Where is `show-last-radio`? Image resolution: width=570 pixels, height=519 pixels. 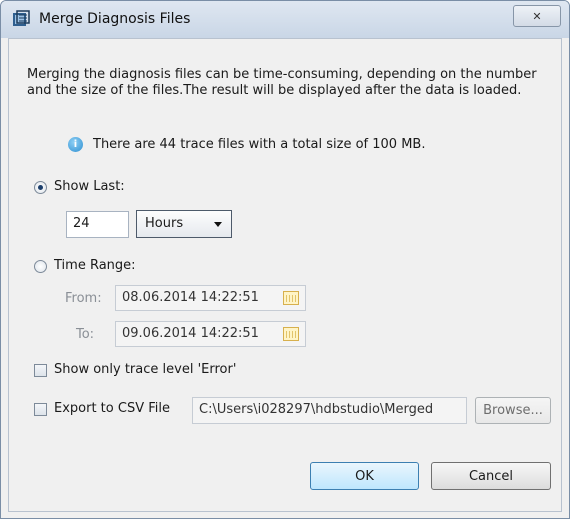
show-last-radio is located at coordinates (40, 187).